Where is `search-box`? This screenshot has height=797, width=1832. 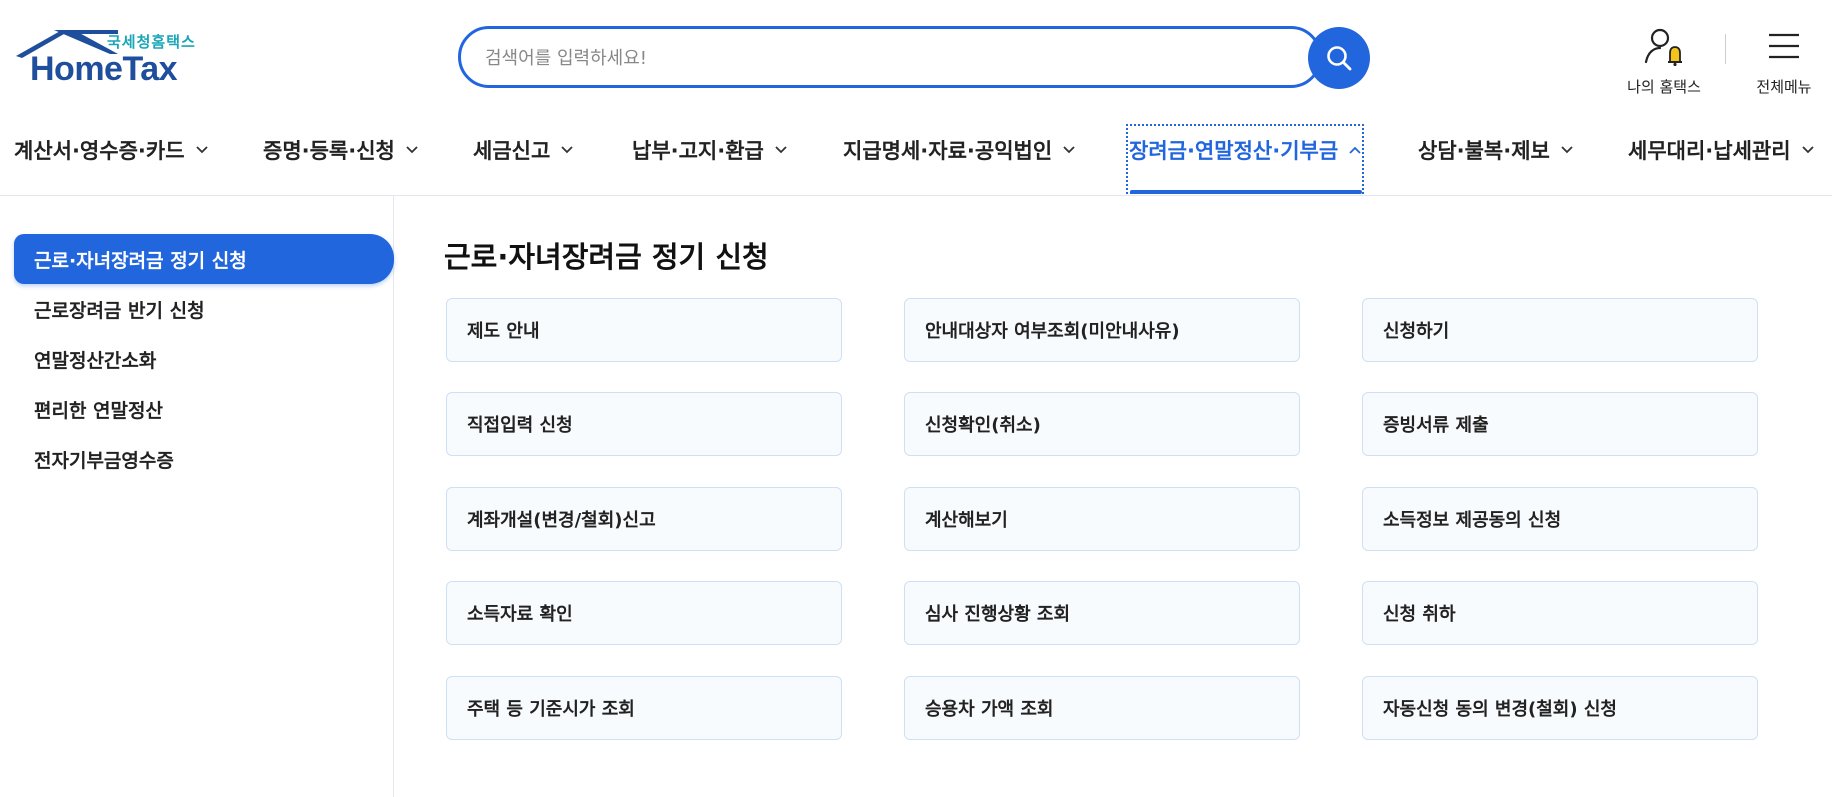 search-box is located at coordinates (890, 57).